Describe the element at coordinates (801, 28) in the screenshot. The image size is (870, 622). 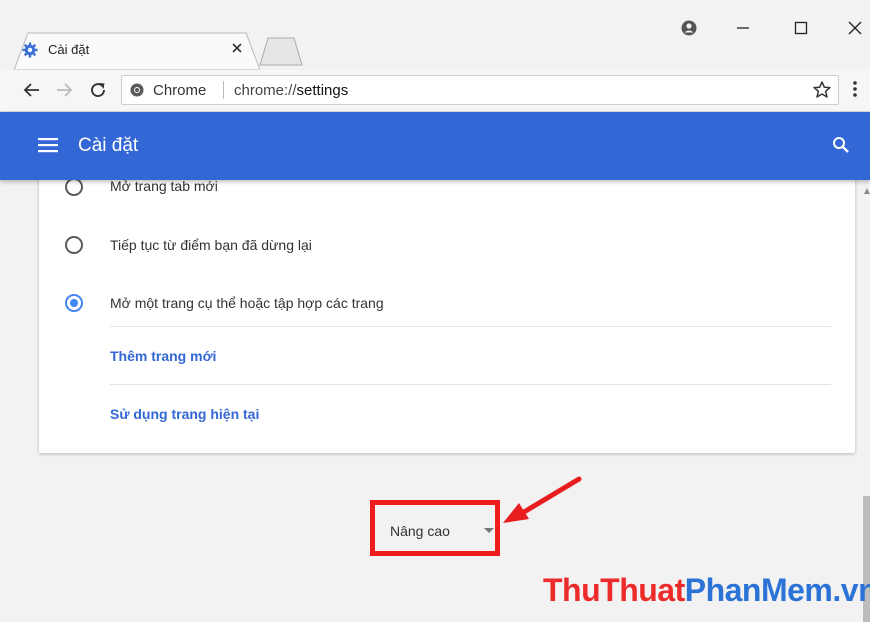
I see `maximize-button` at that location.